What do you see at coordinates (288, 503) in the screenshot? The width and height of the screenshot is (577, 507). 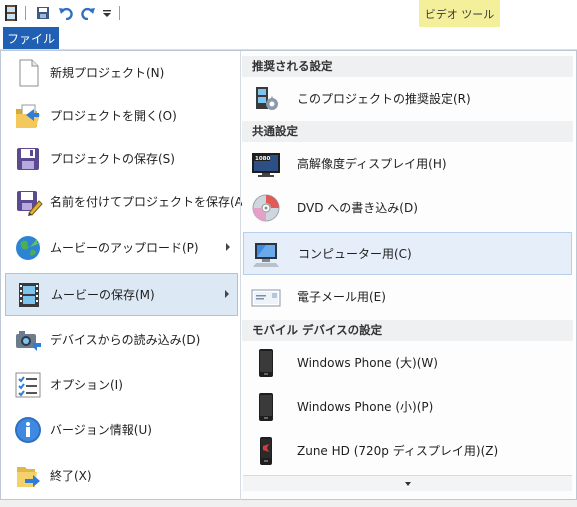 I see `window-bottom-edge` at bounding box center [288, 503].